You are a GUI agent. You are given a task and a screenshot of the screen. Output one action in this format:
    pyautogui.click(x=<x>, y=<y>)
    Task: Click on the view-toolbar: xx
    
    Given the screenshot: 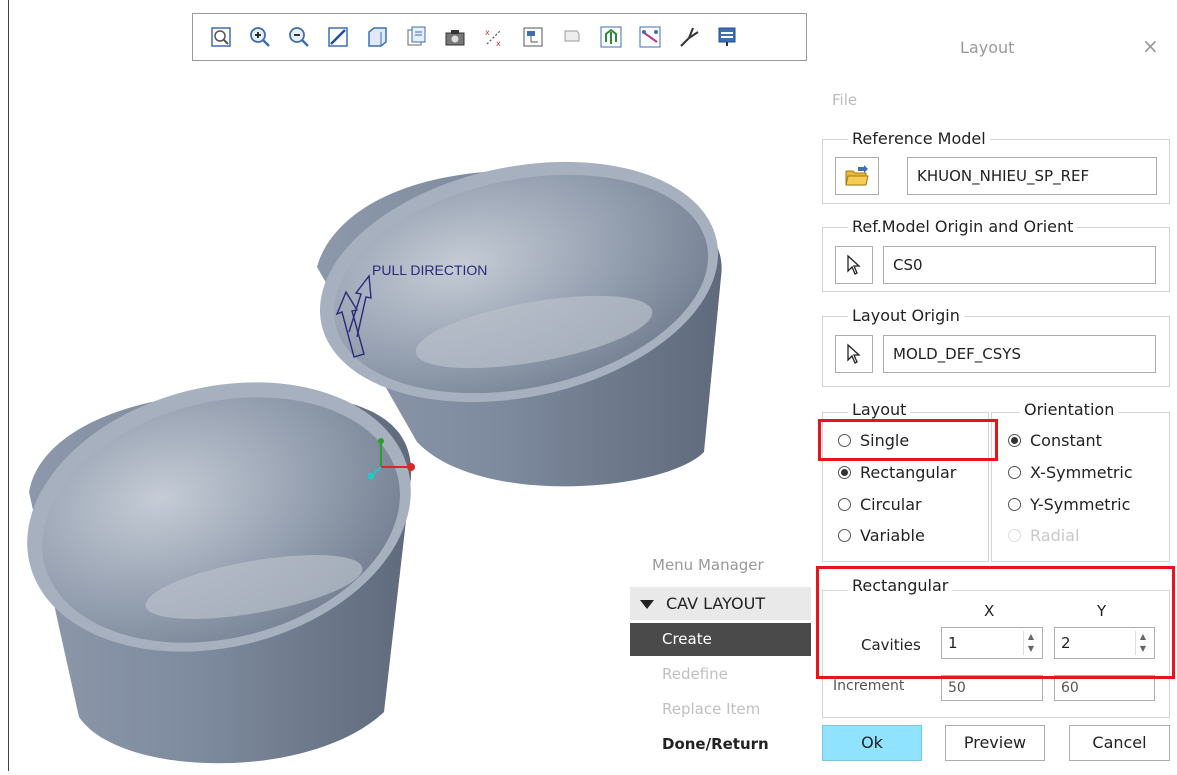 What is the action you would take?
    pyautogui.click(x=499, y=37)
    